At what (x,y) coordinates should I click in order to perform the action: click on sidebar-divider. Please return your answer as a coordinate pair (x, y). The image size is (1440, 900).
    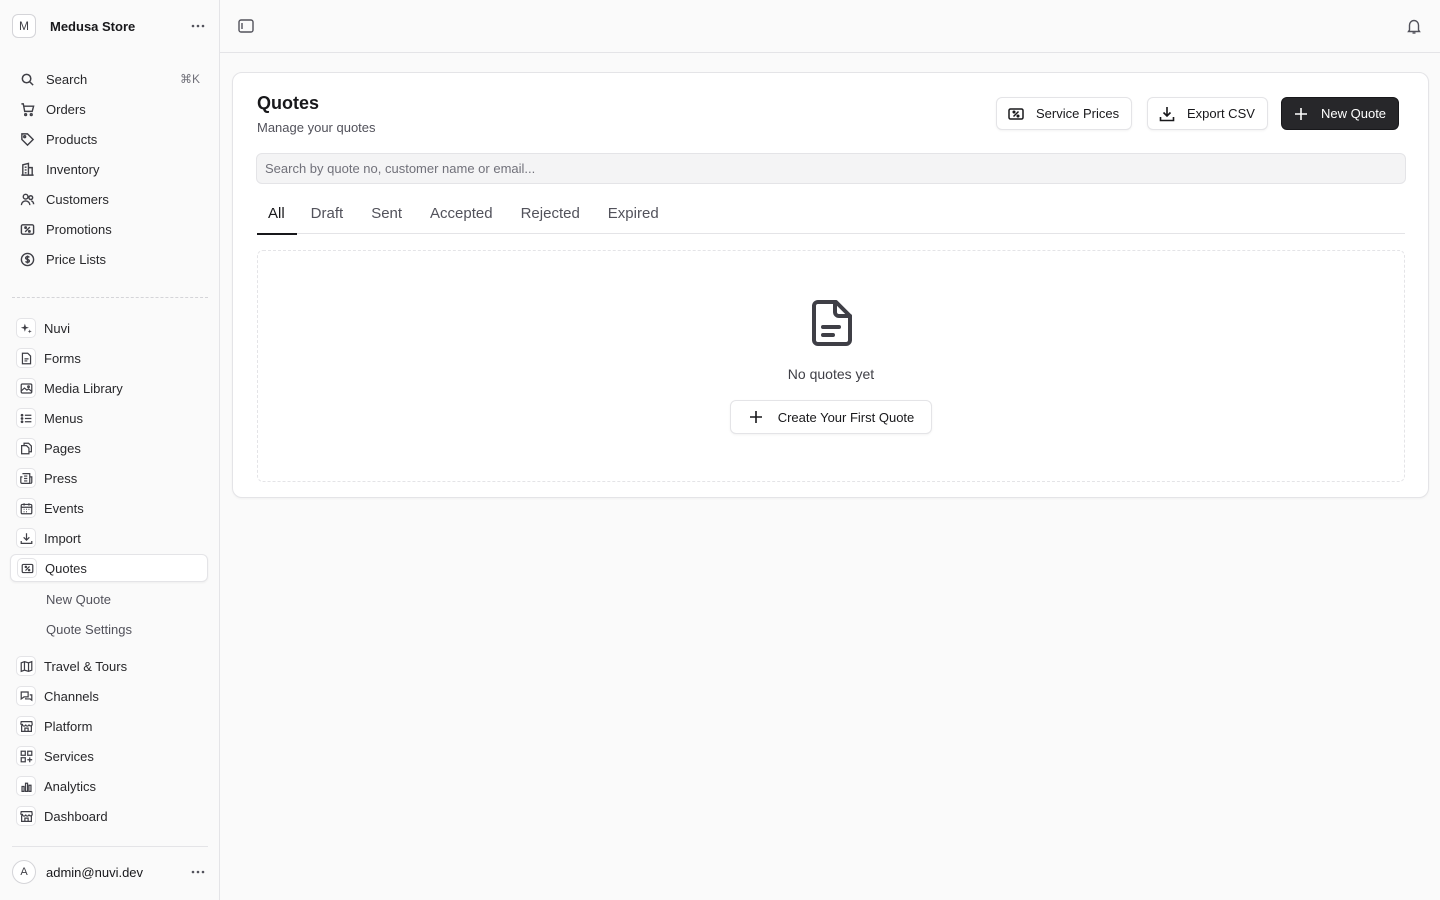
    Looking at the image, I should click on (110, 297).